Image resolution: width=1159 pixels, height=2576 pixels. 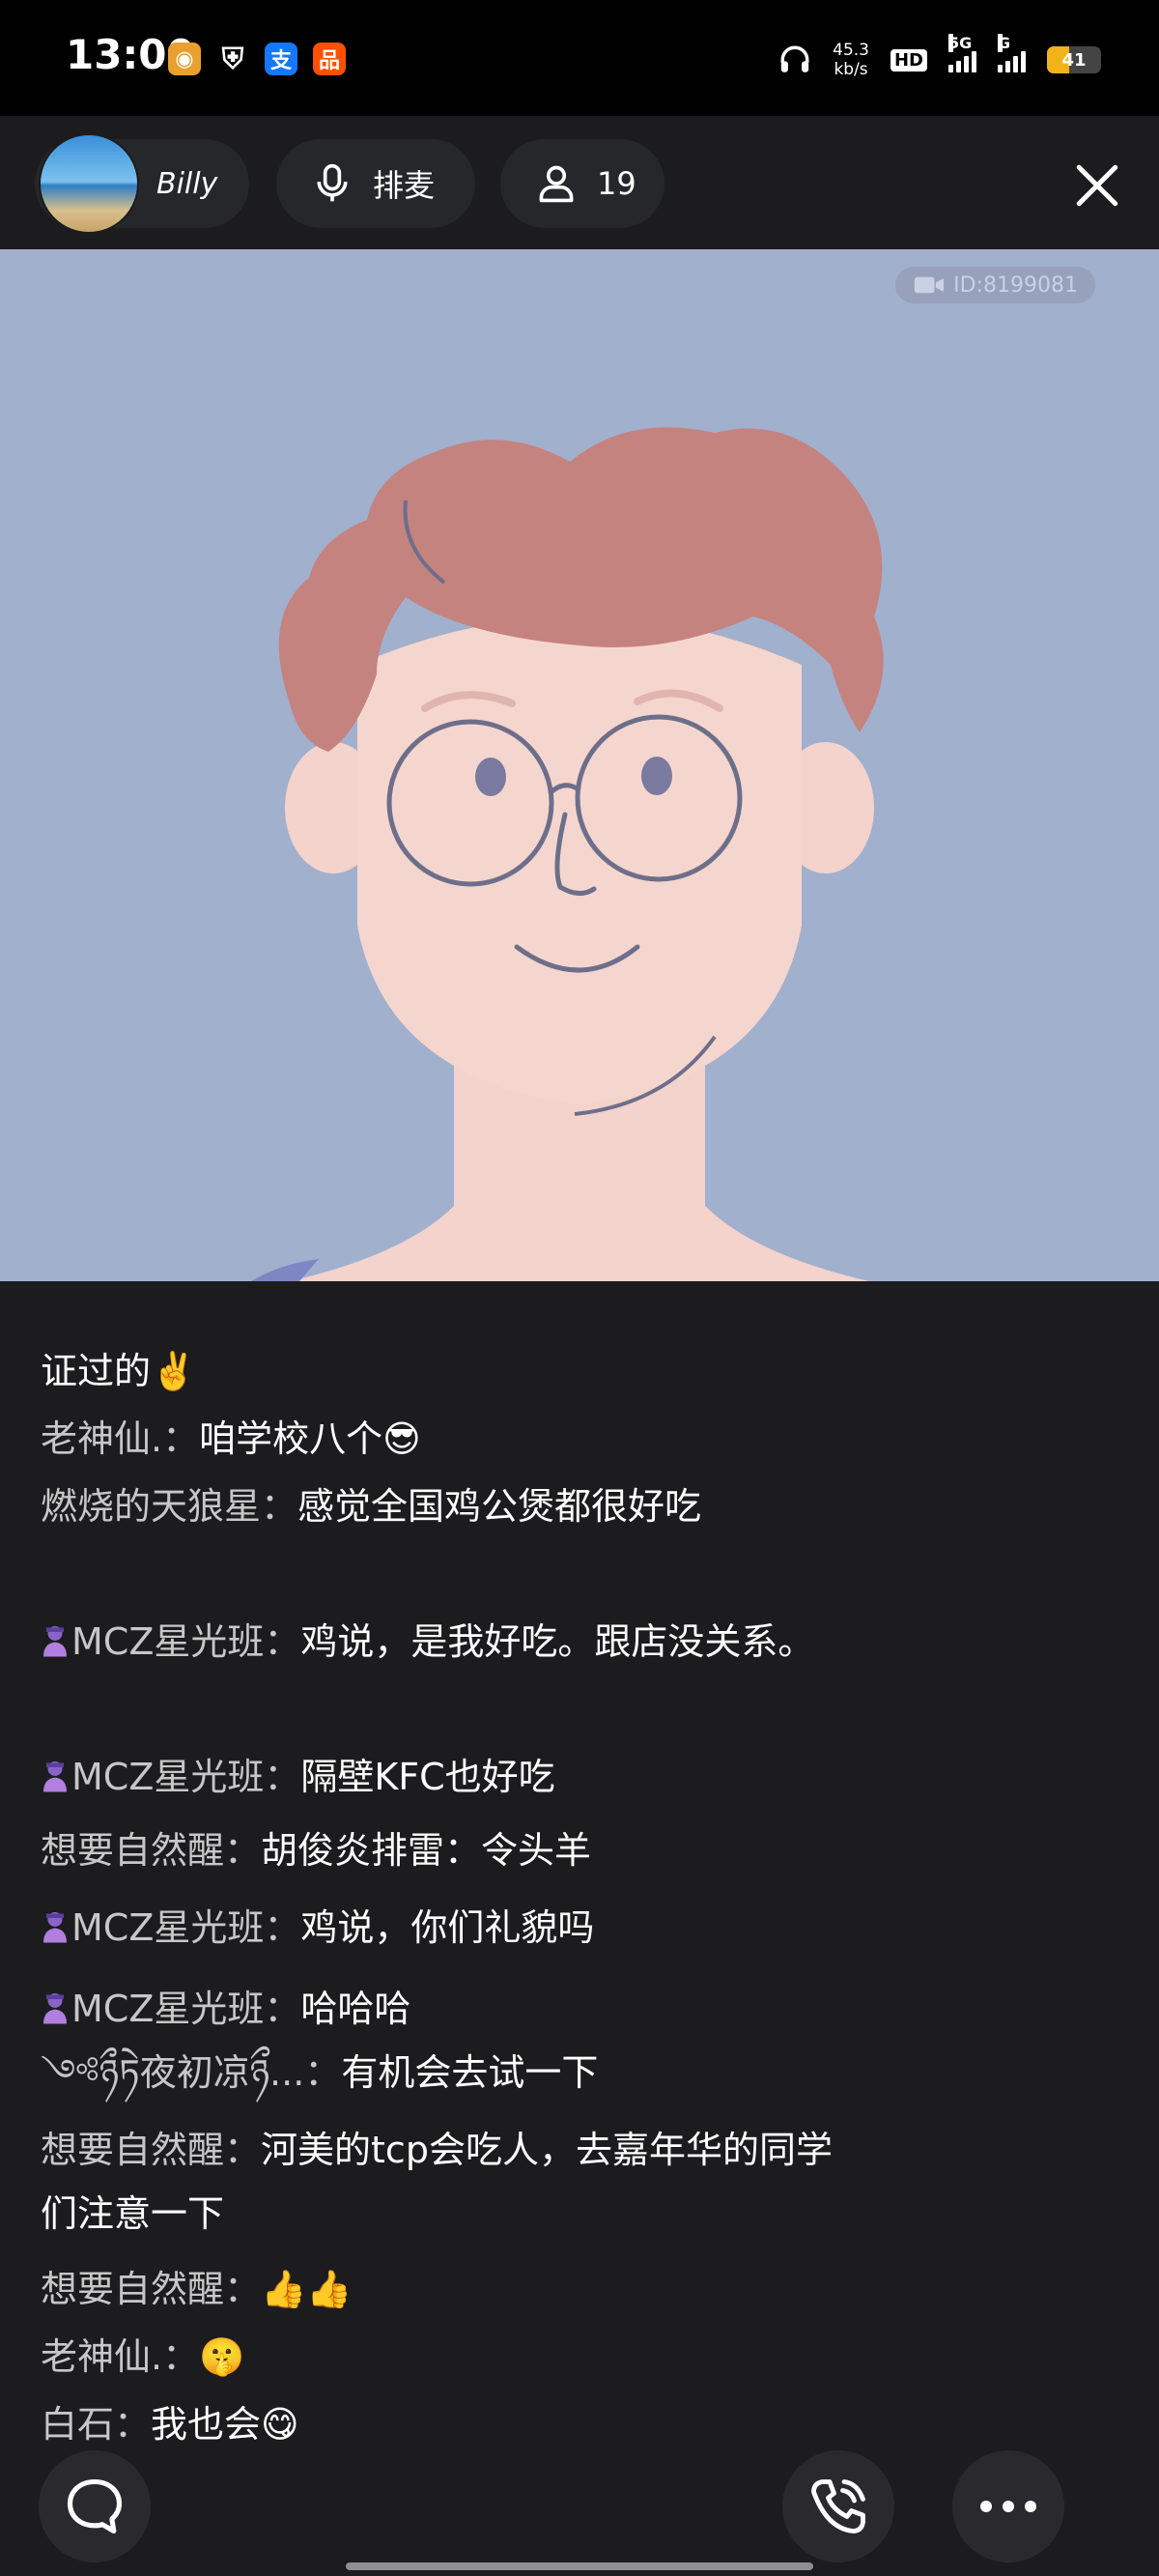 I want to click on status-bar: 13:00 ◉ ⛨ 支 品 45.3 kb/s HD 5G G 41, so click(x=579, y=58).